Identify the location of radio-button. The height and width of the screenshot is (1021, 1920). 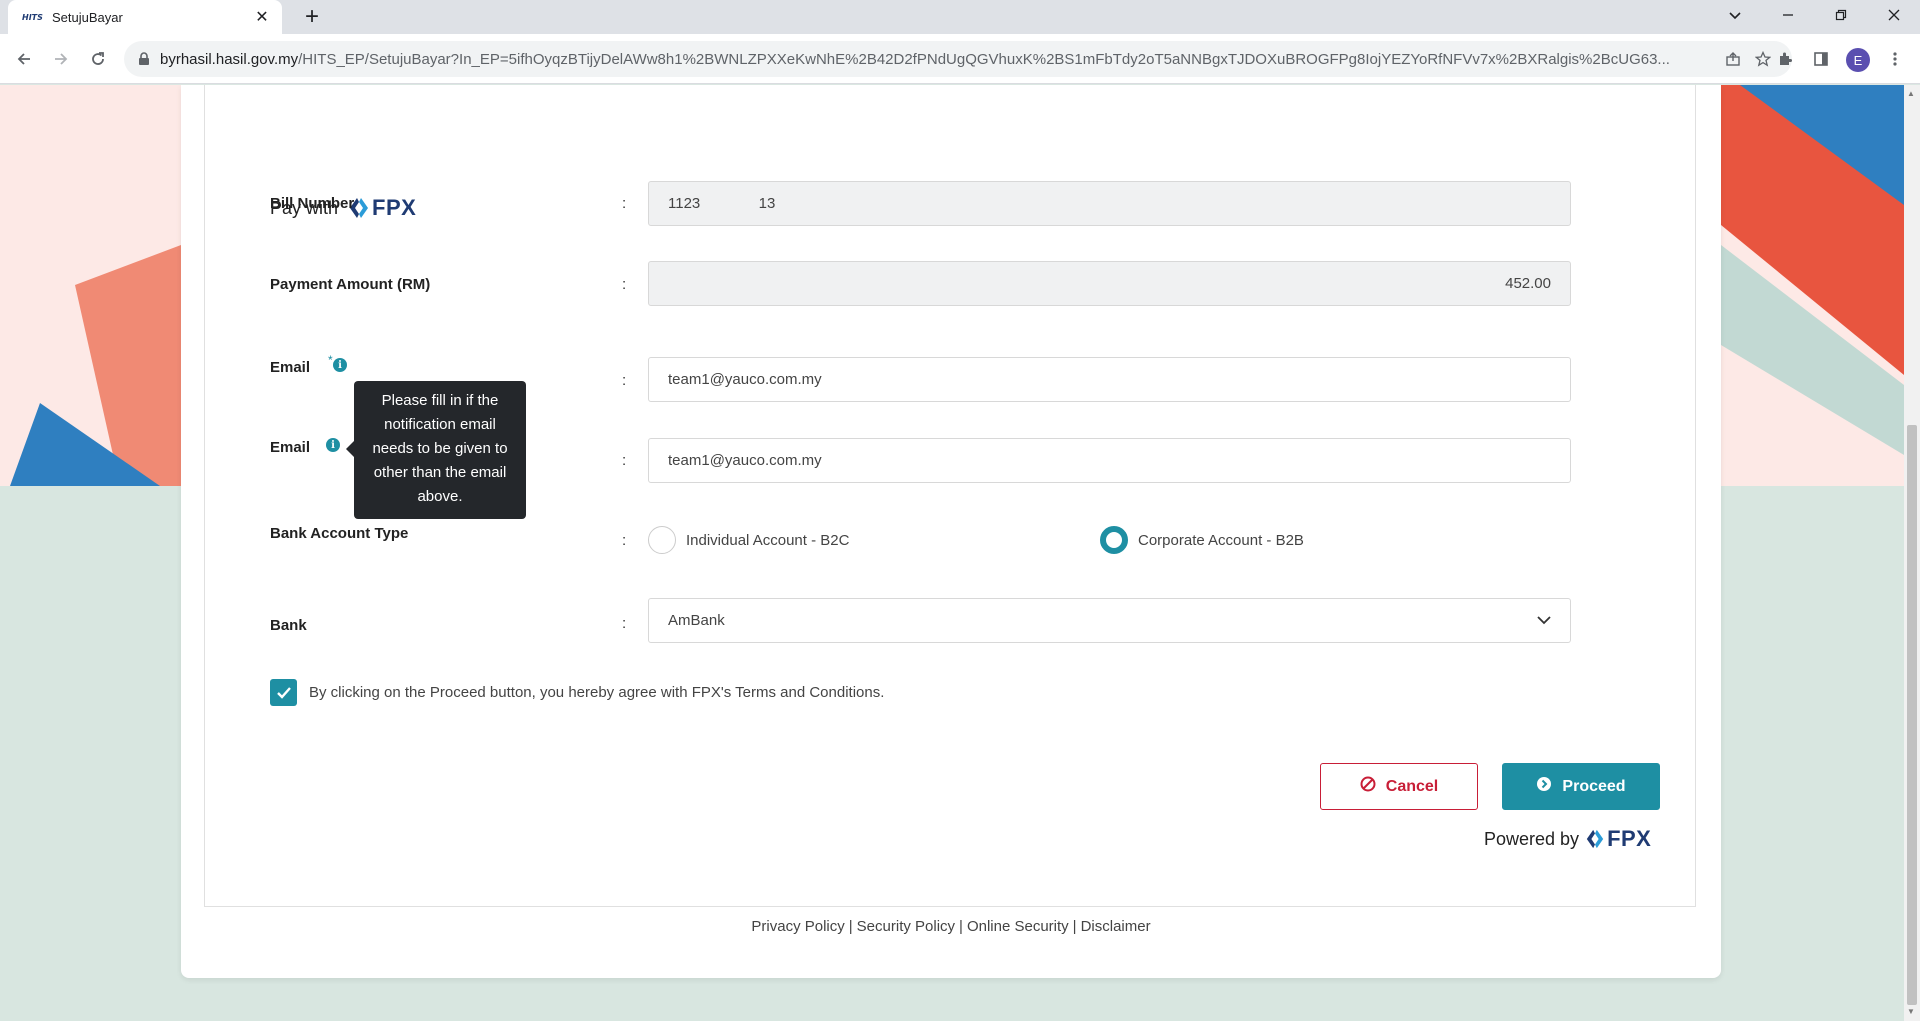
(662, 540).